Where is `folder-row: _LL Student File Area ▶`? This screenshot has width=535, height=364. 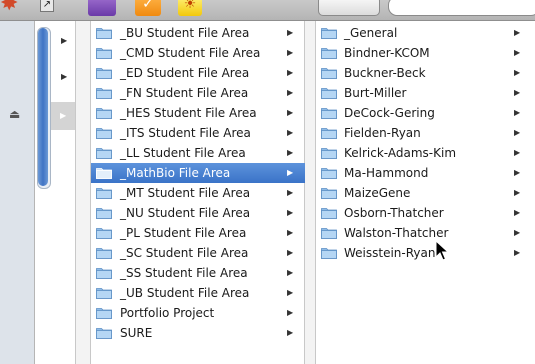 folder-row: _LL Student File Area ▶ is located at coordinates (198, 153).